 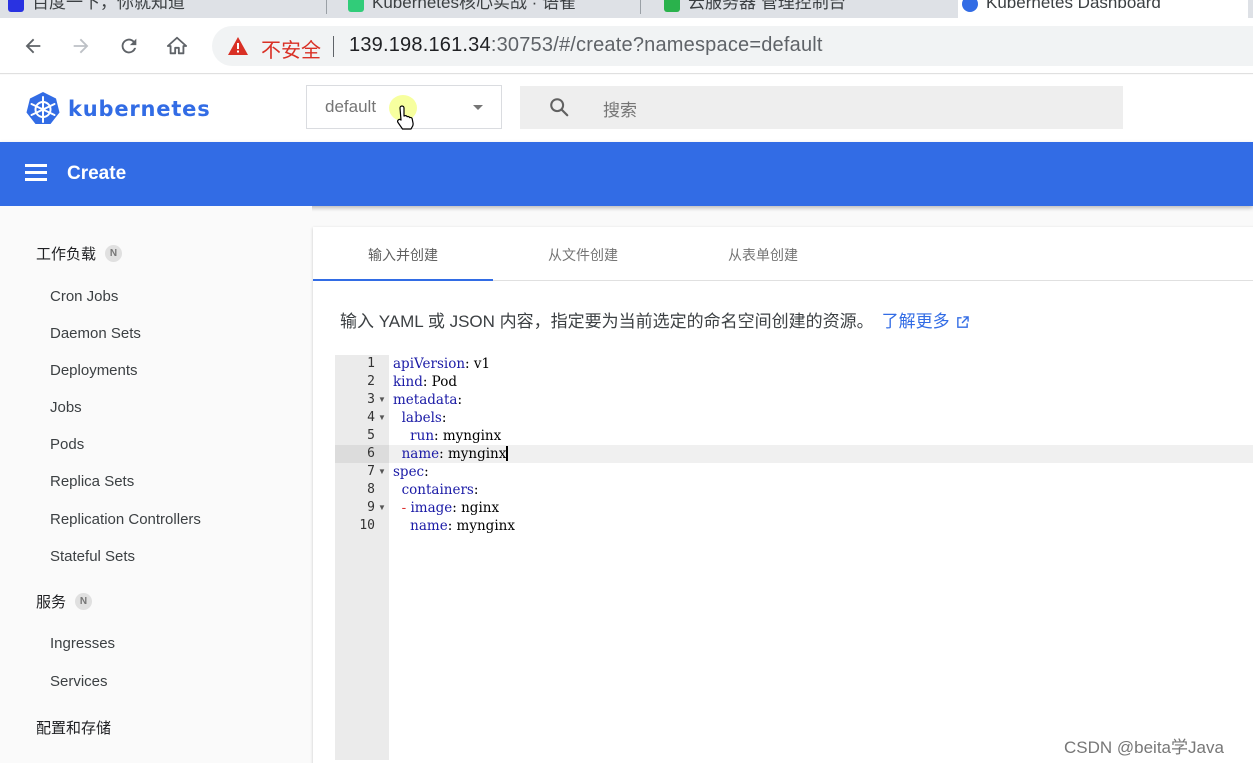 I want to click on line-number: 6, so click(x=371, y=453).